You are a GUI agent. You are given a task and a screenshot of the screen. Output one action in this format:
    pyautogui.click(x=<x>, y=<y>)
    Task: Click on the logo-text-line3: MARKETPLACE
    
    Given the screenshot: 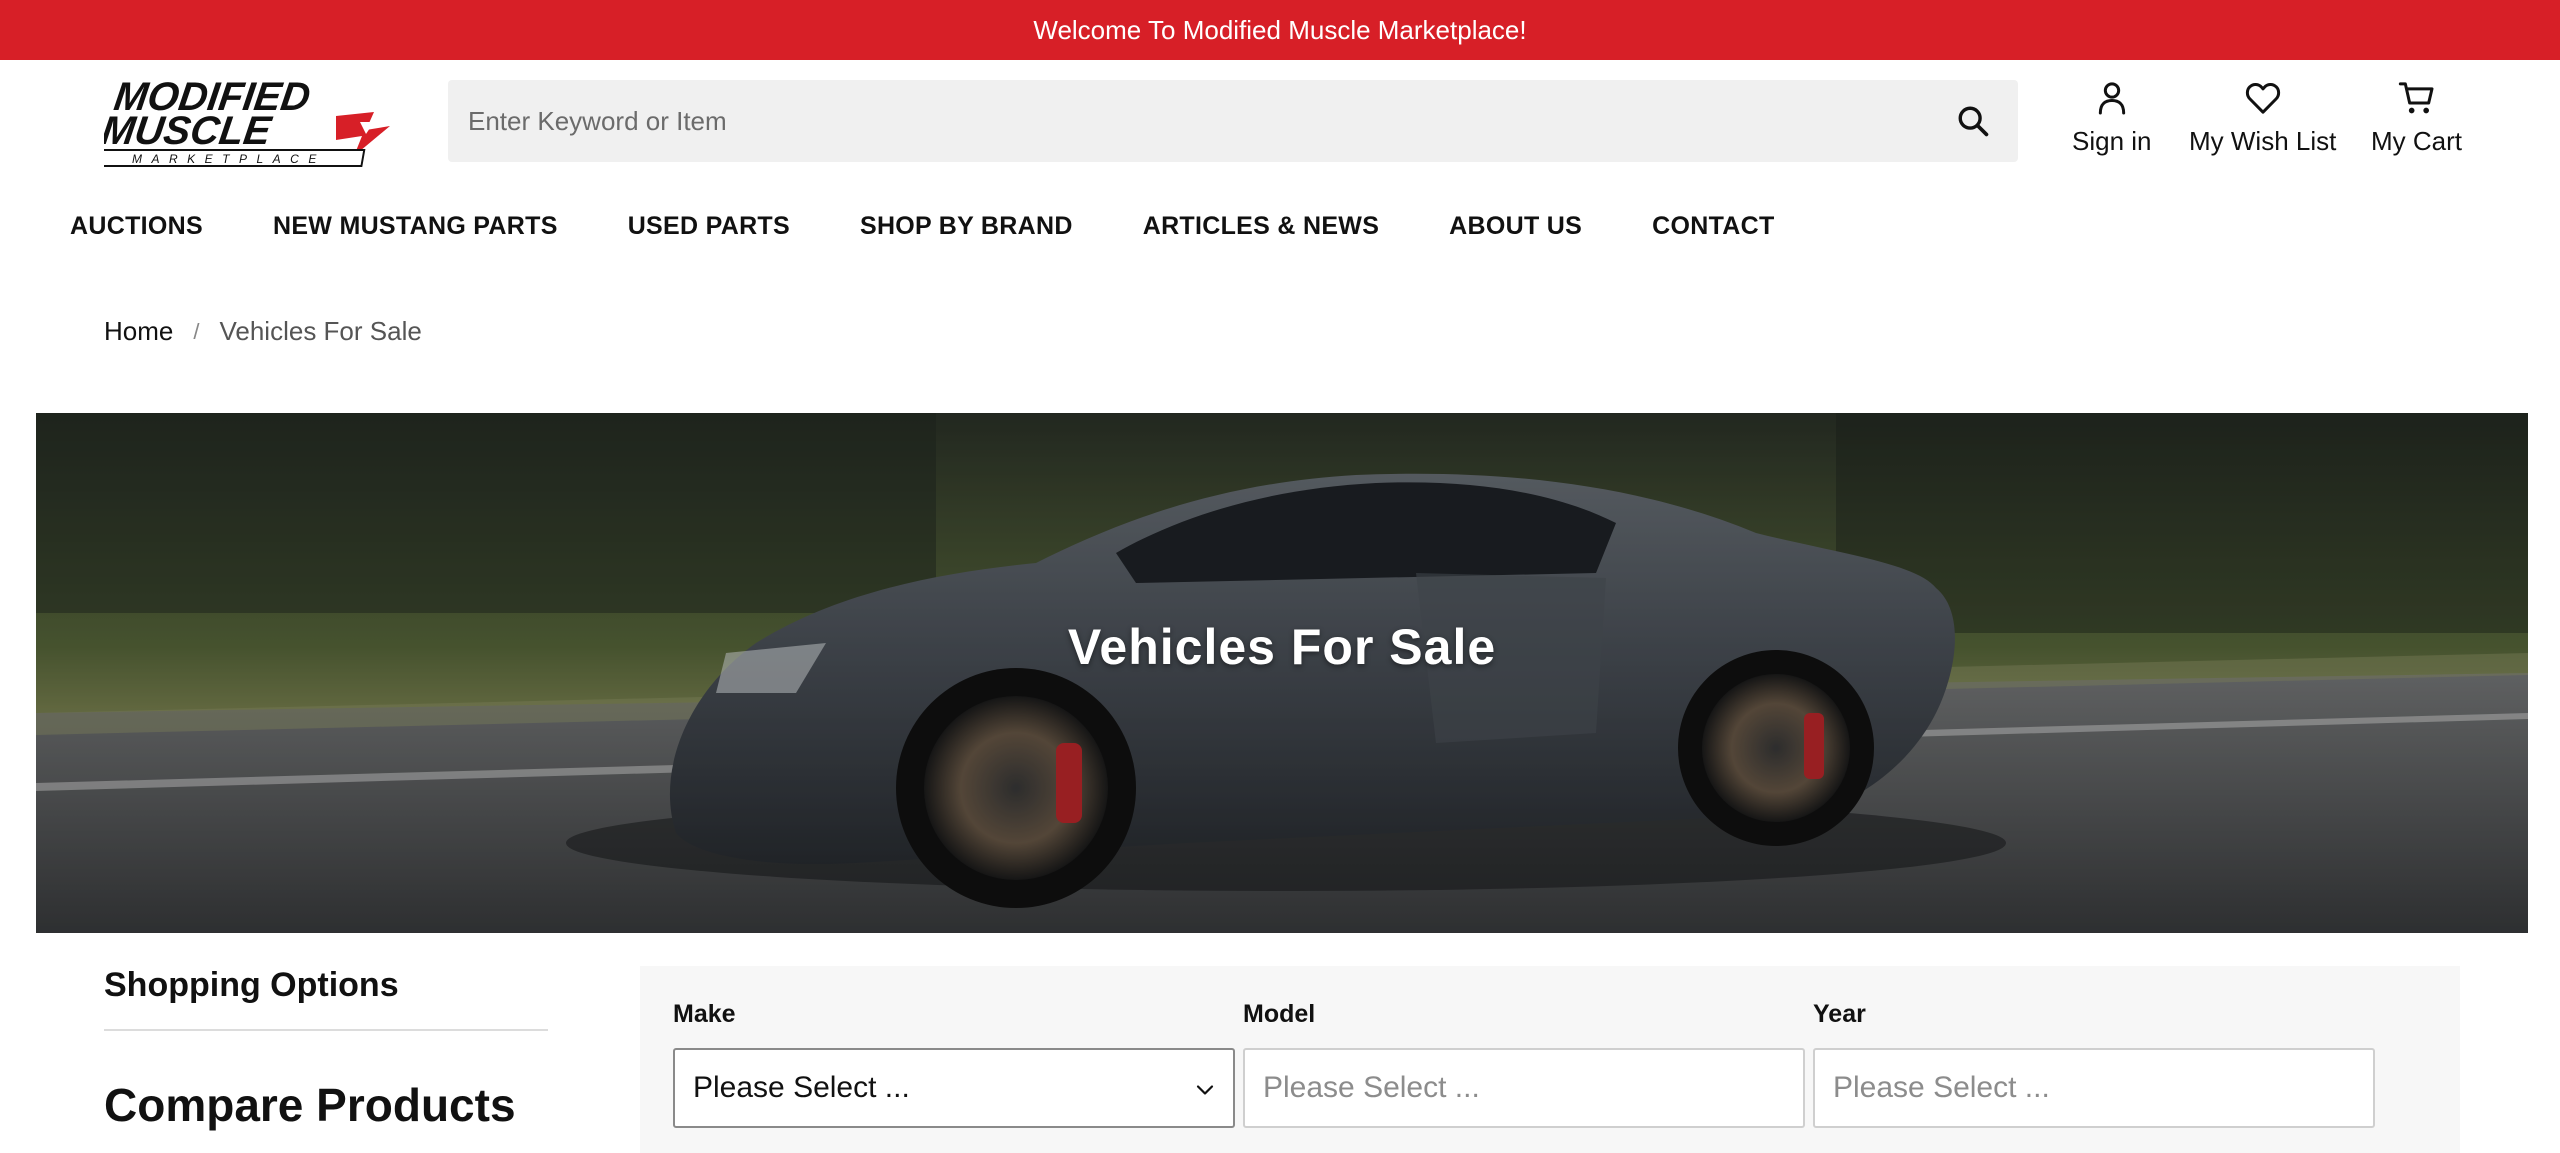 What is the action you would take?
    pyautogui.click(x=229, y=159)
    